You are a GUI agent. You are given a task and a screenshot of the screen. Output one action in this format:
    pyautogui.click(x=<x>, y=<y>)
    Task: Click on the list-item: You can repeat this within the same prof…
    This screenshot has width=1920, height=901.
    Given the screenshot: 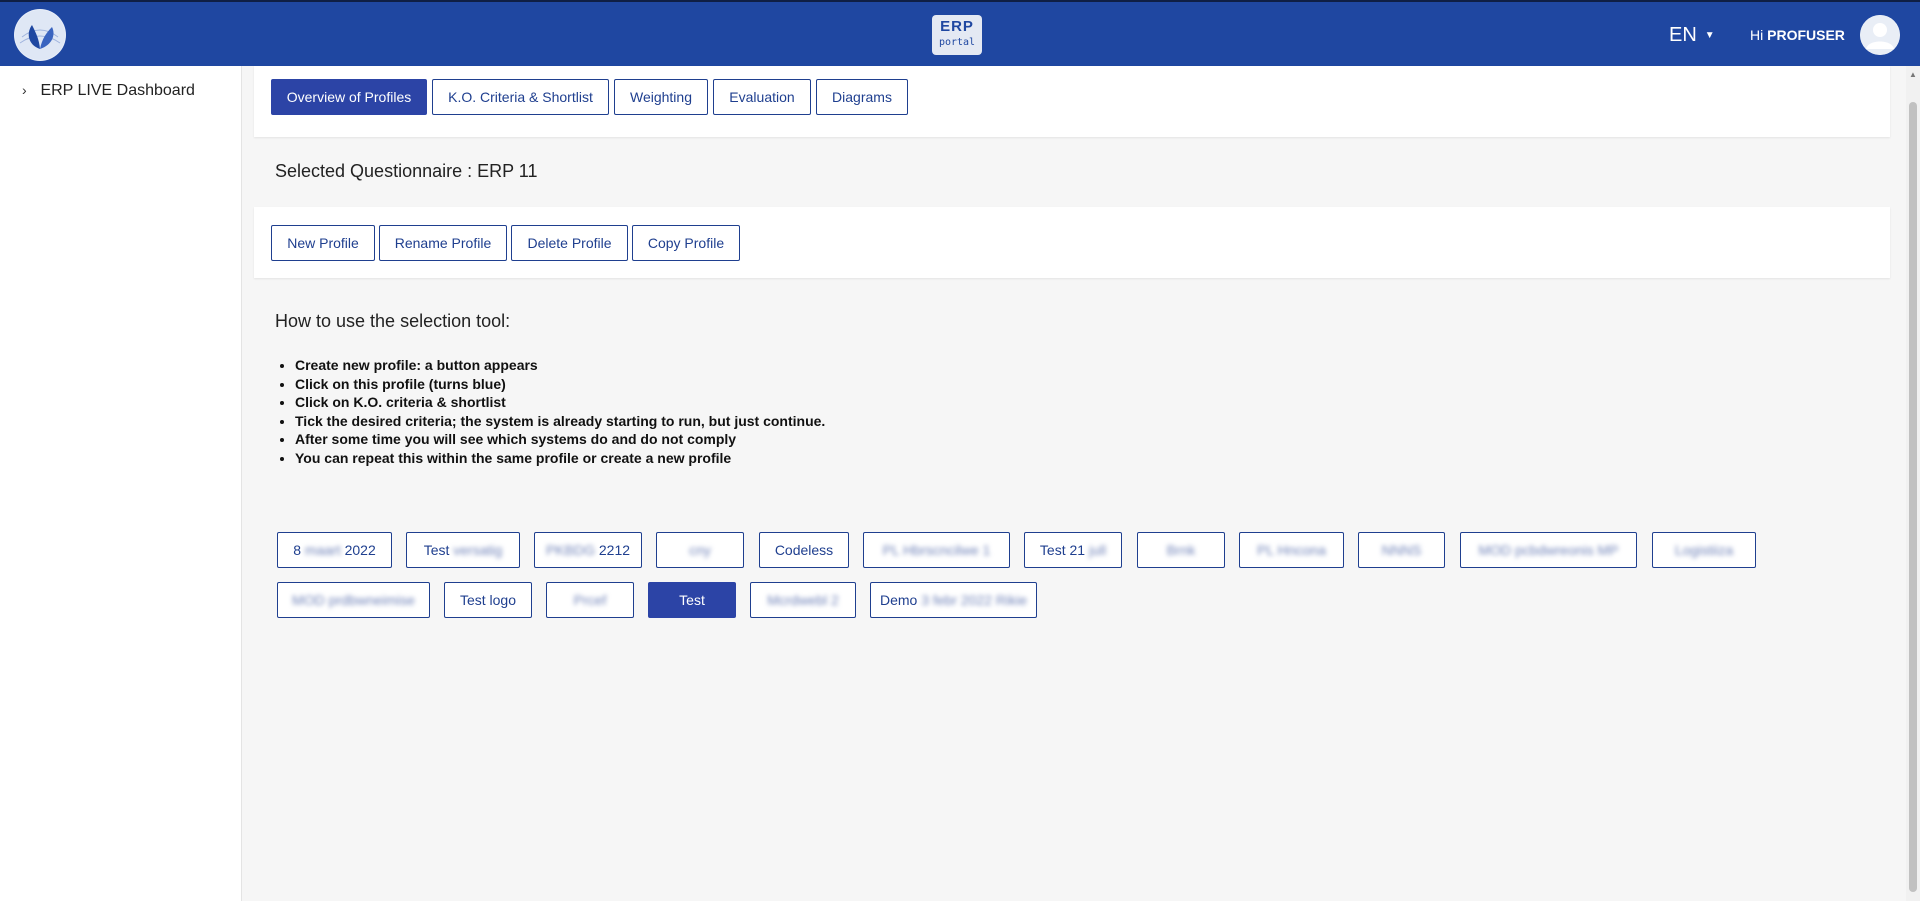 What is the action you would take?
    pyautogui.click(x=560, y=458)
    